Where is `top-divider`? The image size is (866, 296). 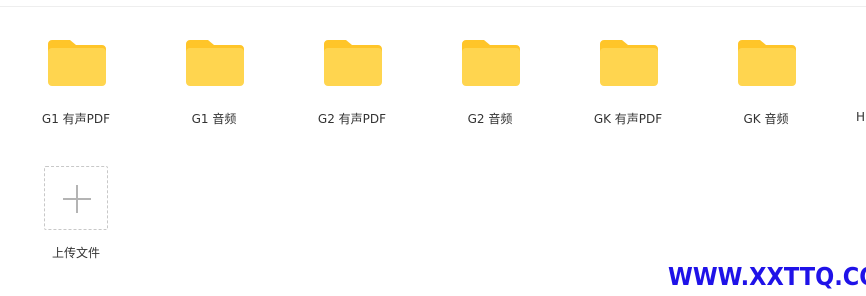 top-divider is located at coordinates (433, 6).